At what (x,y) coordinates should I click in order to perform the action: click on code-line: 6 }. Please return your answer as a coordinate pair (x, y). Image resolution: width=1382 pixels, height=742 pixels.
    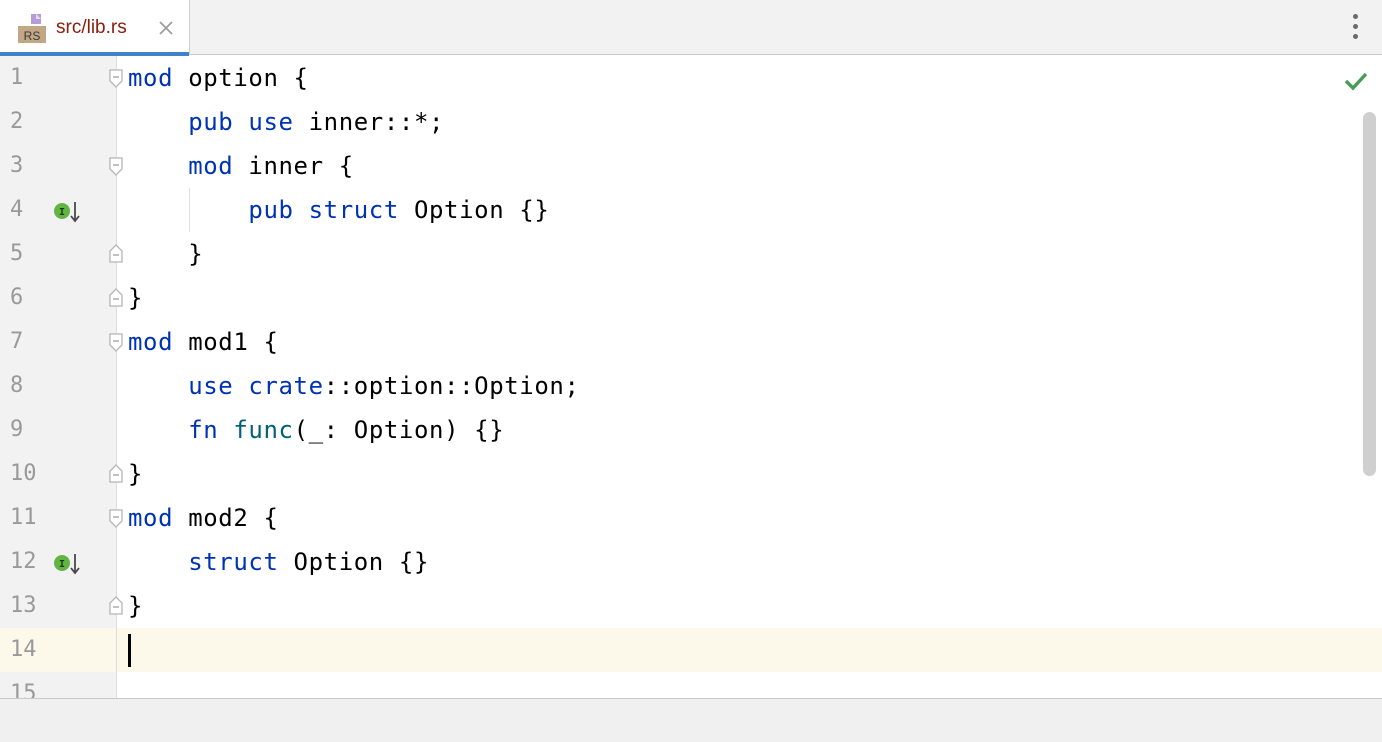
    Looking at the image, I should click on (691, 298).